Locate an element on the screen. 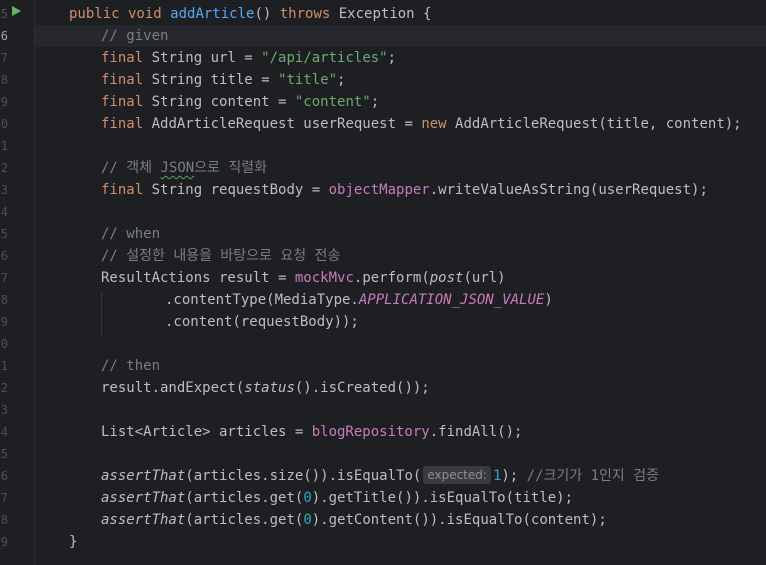 Image resolution: width=766 pixels, height=565 pixels. code-line-3: final String url = "/api/articles"; is located at coordinates (249, 58).